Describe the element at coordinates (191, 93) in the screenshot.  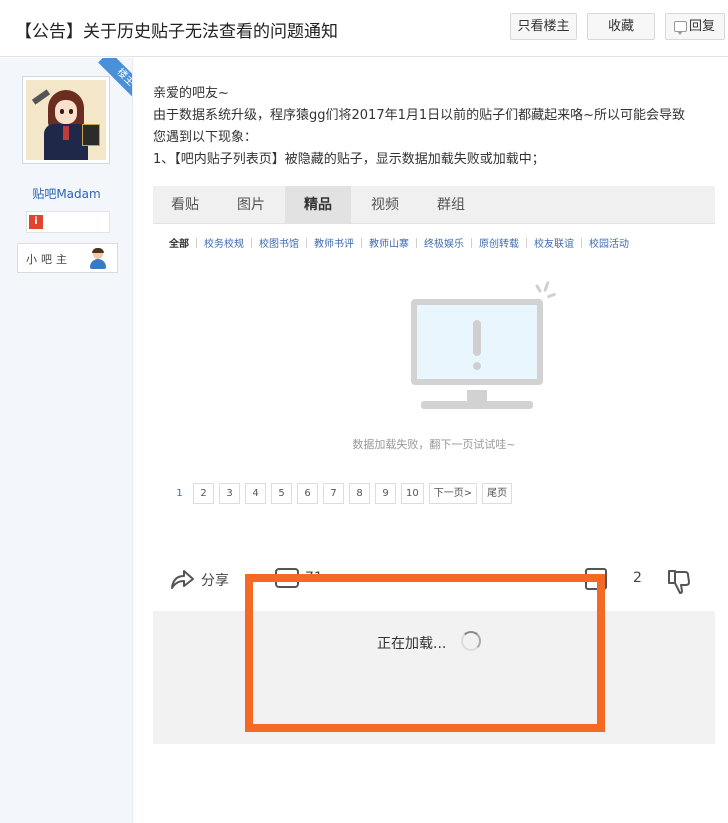
I see `post-line: 亲爱的吧友~` at that location.